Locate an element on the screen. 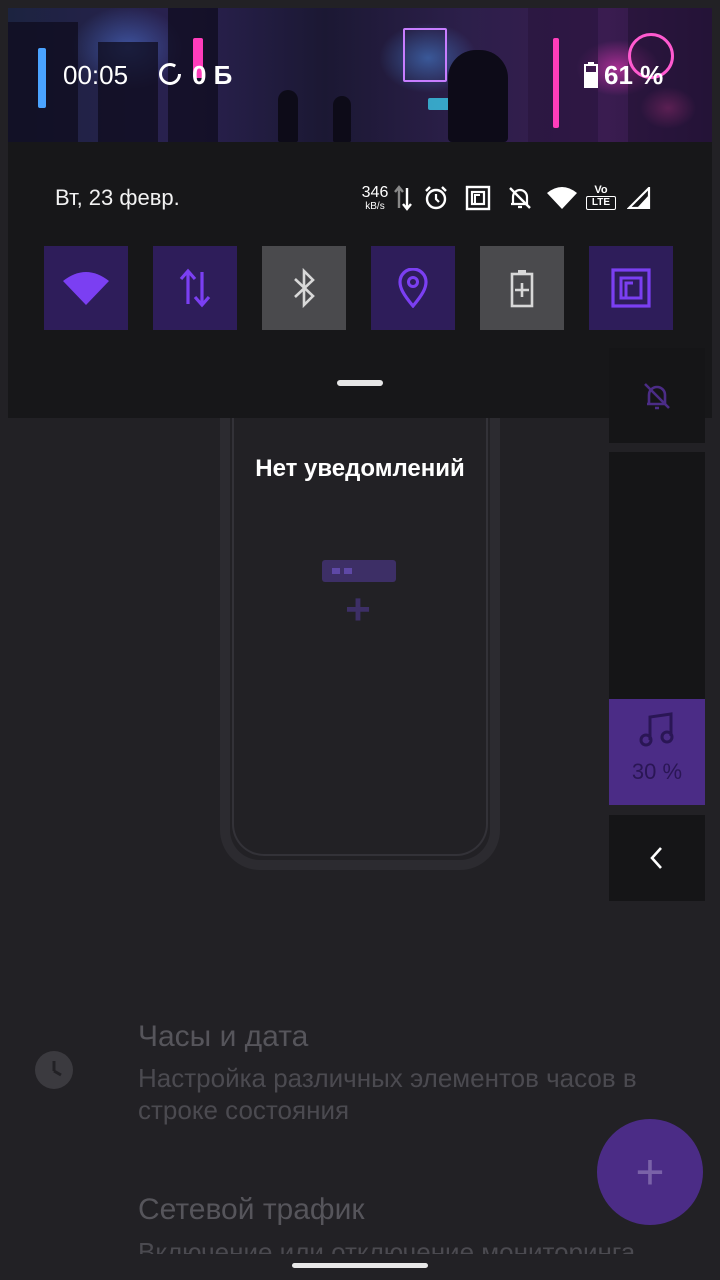 The image size is (720, 1280). alarm-icon is located at coordinates (436, 198).